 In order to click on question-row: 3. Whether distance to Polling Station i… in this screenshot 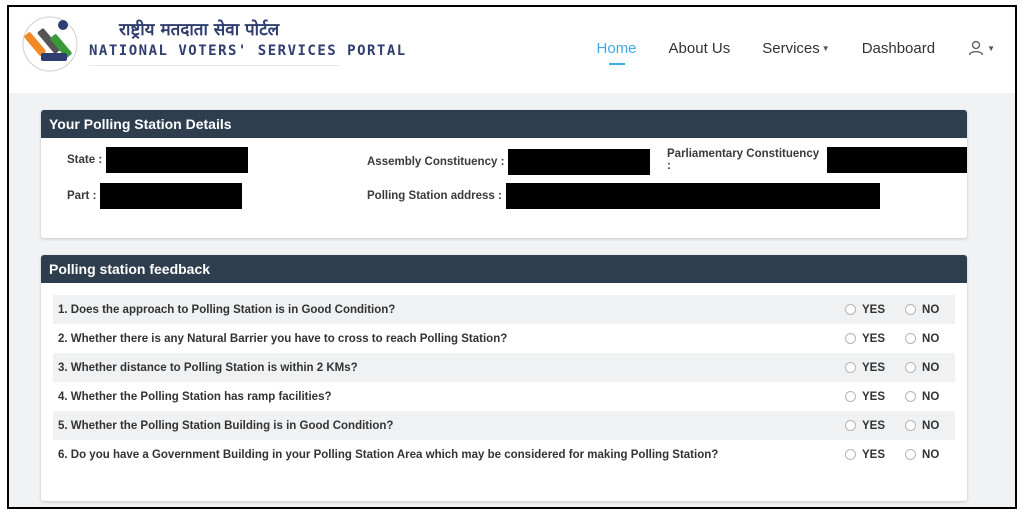, I will do `click(504, 367)`.